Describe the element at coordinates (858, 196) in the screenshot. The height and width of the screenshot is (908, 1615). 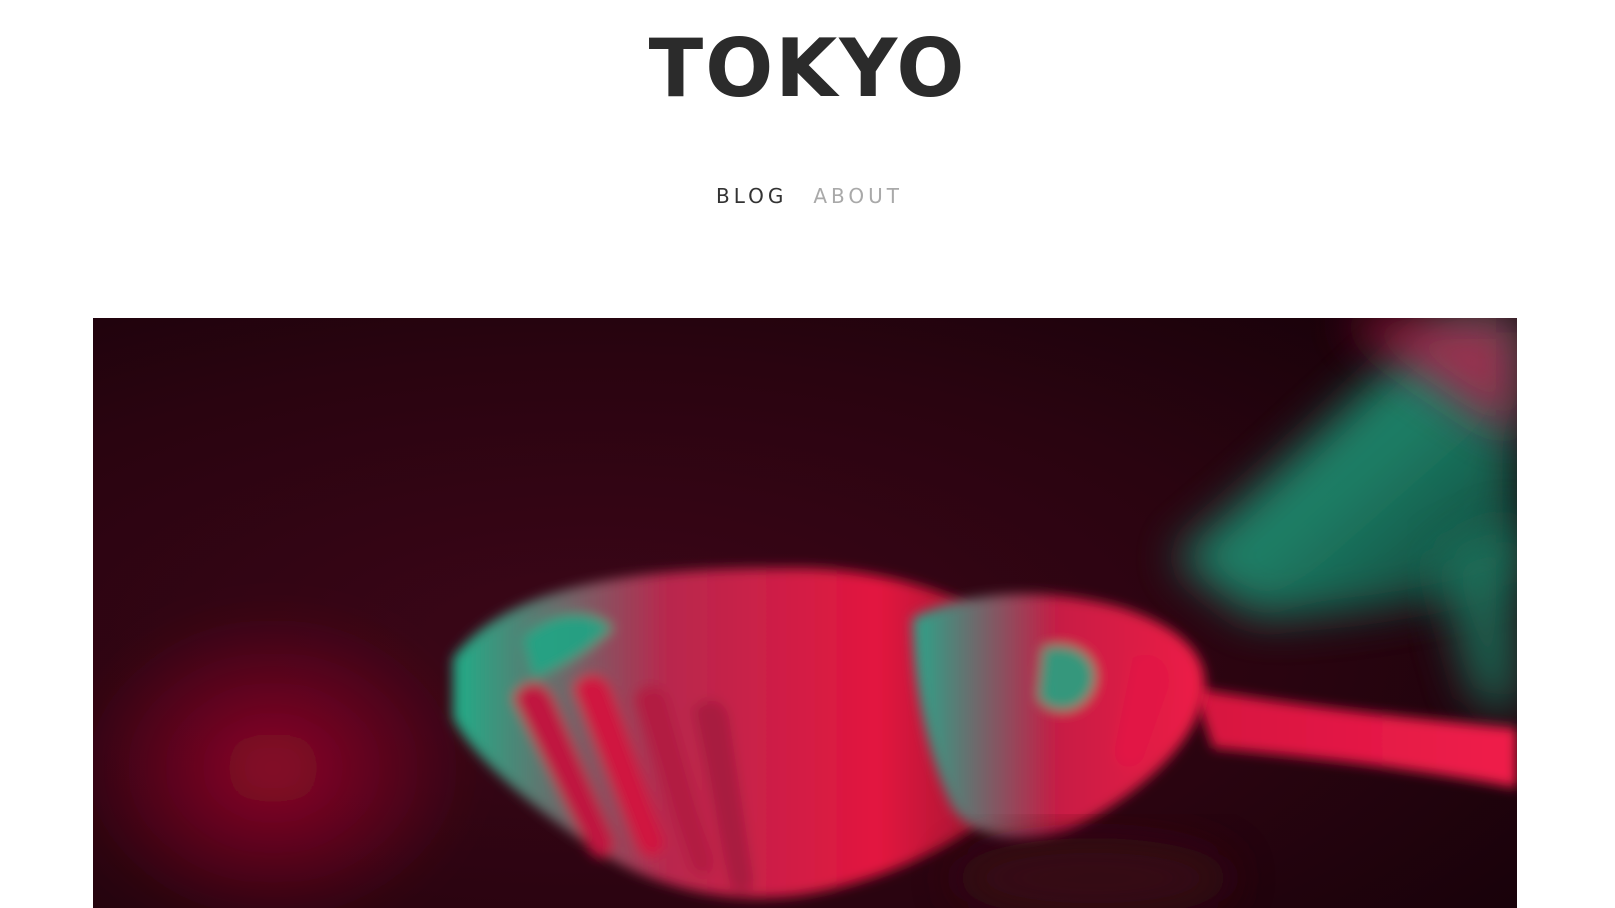
I see `nav-link-about: ABOUT` at that location.